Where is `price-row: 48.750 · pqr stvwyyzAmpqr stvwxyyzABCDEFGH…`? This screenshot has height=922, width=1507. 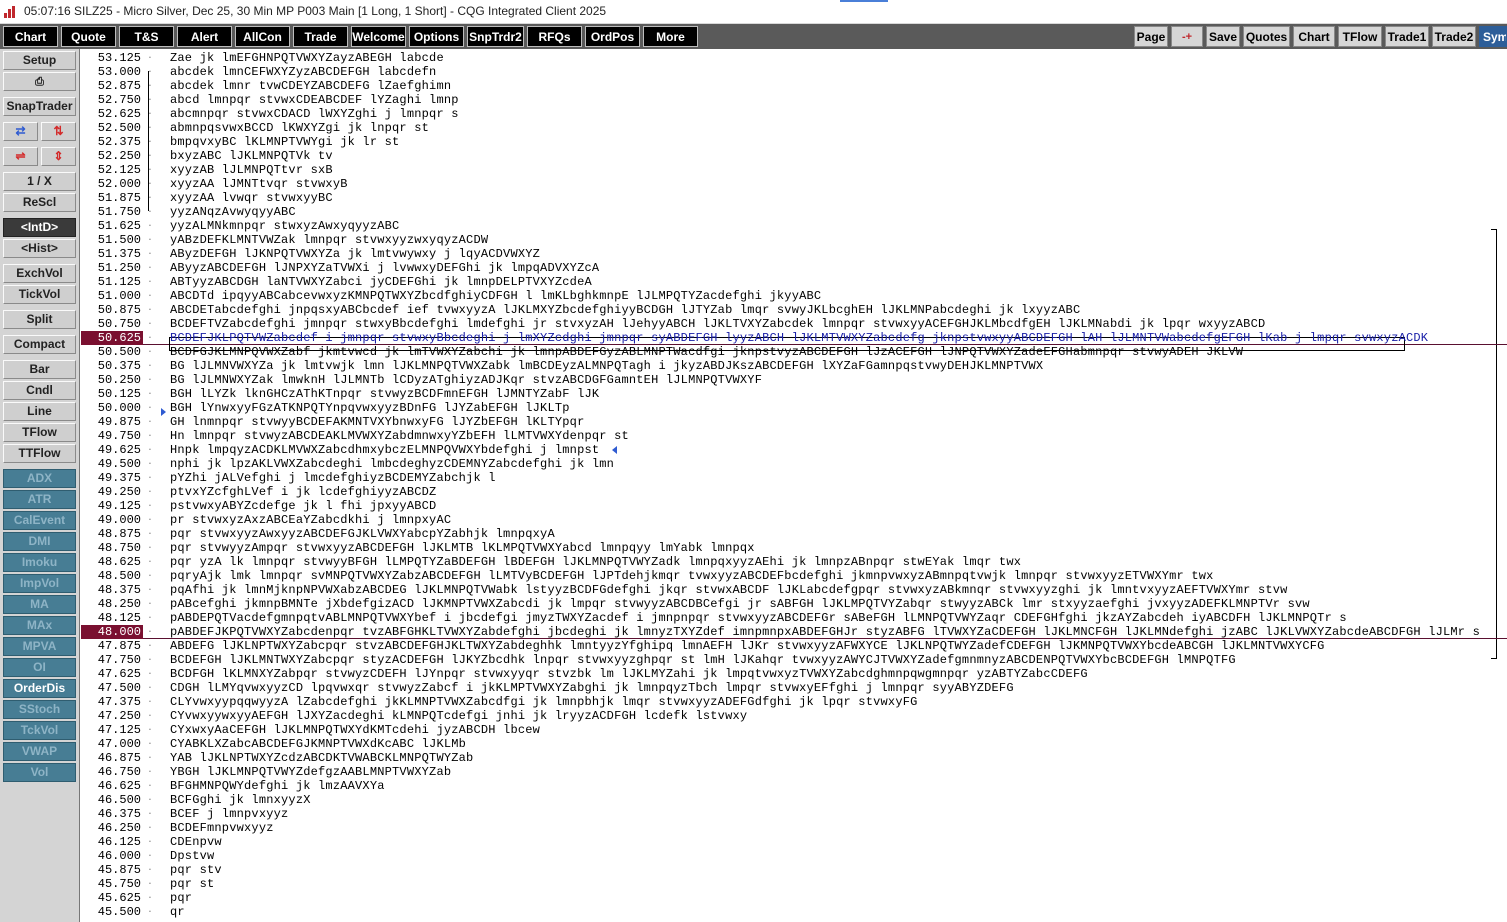 price-row: 48.750 · pqr stvwyyzAmpqr stvwxyyzABCDEFGH… is located at coordinates (794, 548).